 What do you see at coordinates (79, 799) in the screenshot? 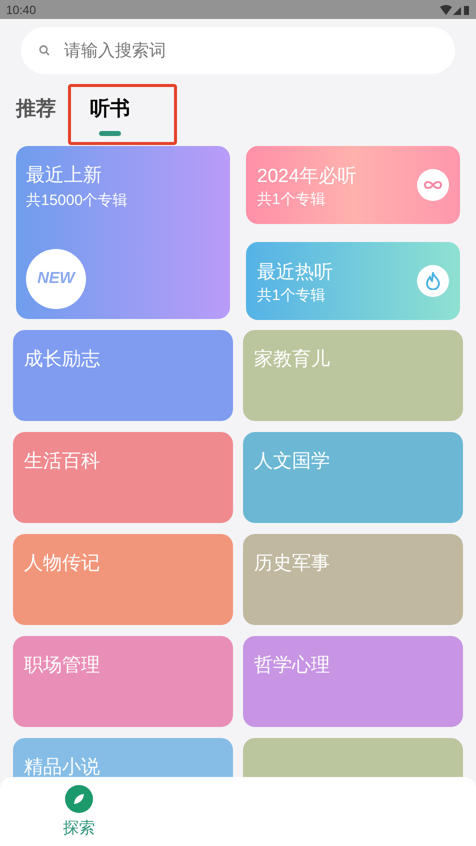
I see `leaf-icon` at bounding box center [79, 799].